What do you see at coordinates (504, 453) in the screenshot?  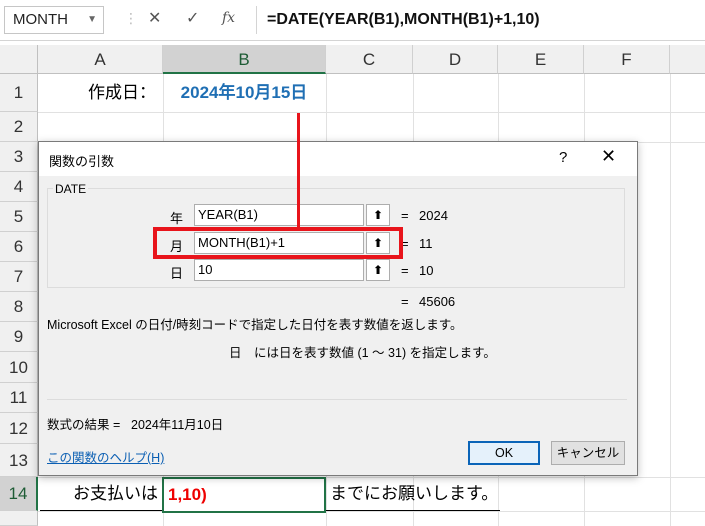 I see `ok-button: OK` at bounding box center [504, 453].